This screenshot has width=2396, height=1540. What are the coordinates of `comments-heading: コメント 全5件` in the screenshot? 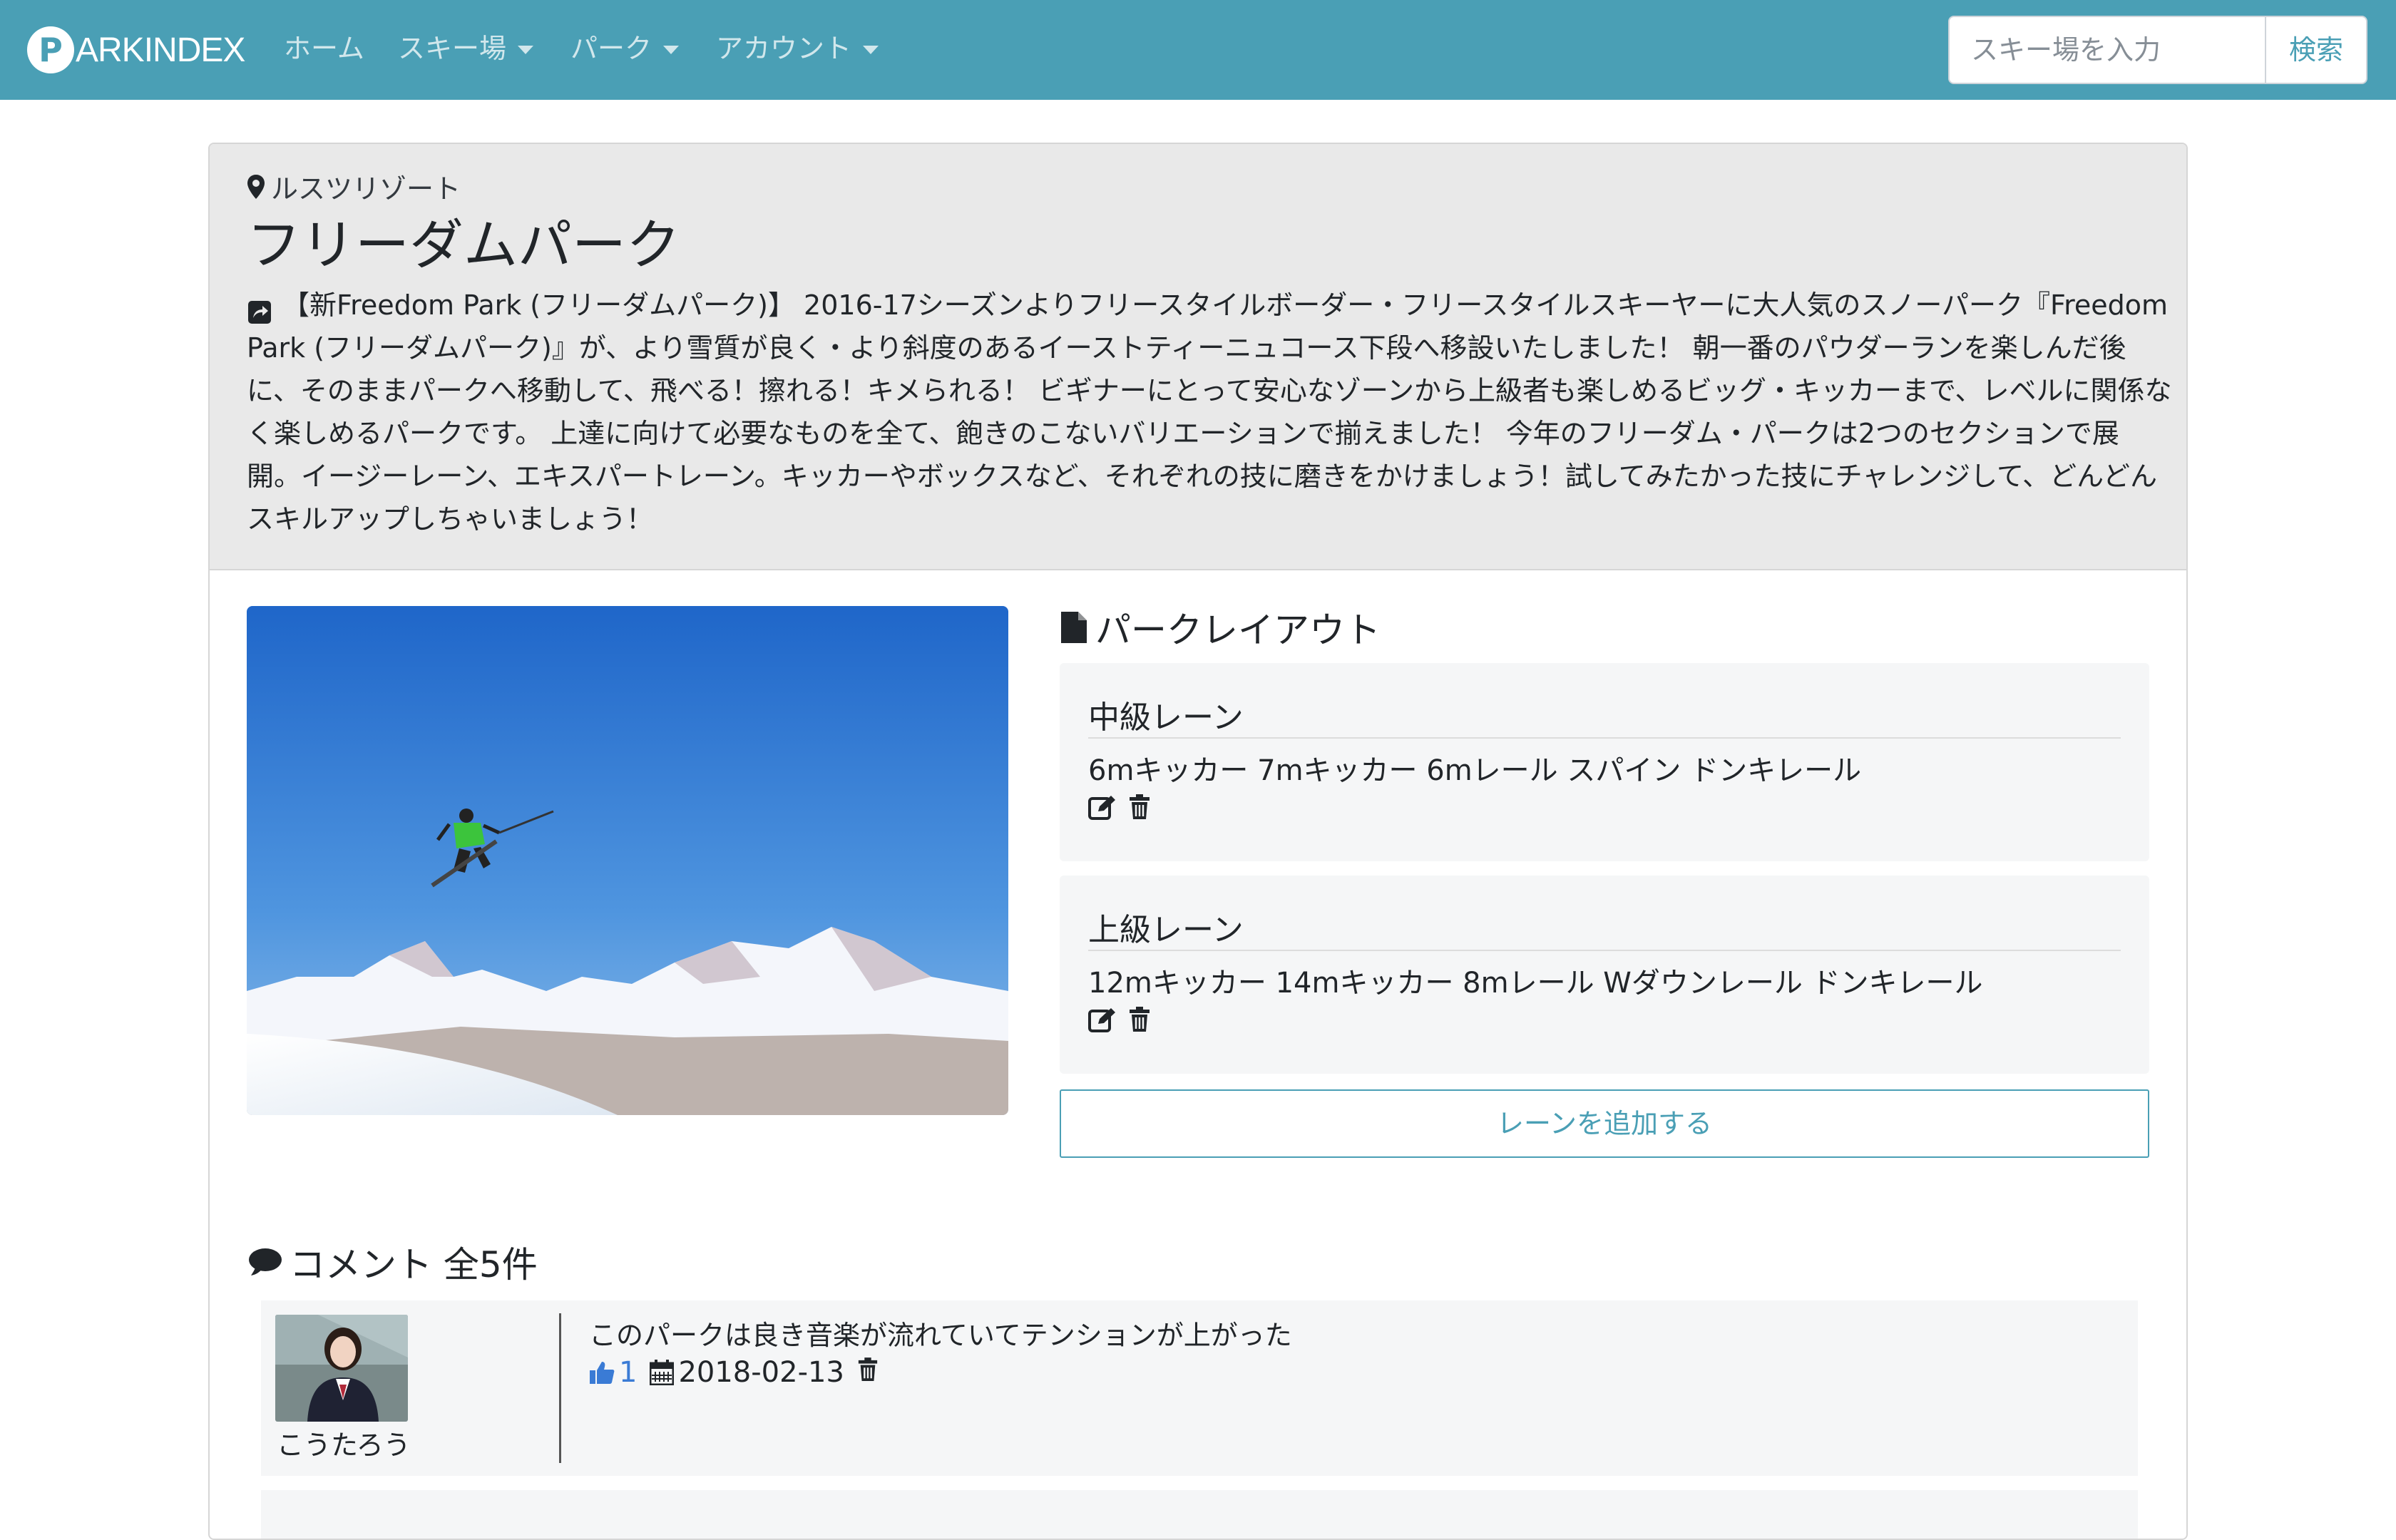 It's located at (393, 1262).